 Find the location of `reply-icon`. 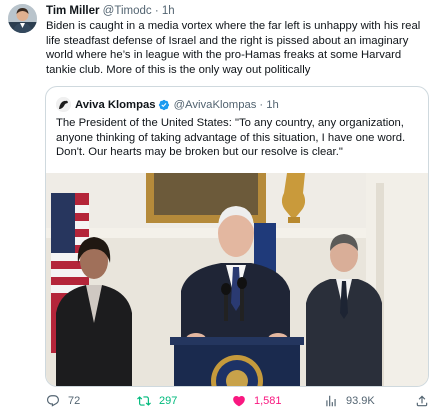

reply-icon is located at coordinates (53, 401).